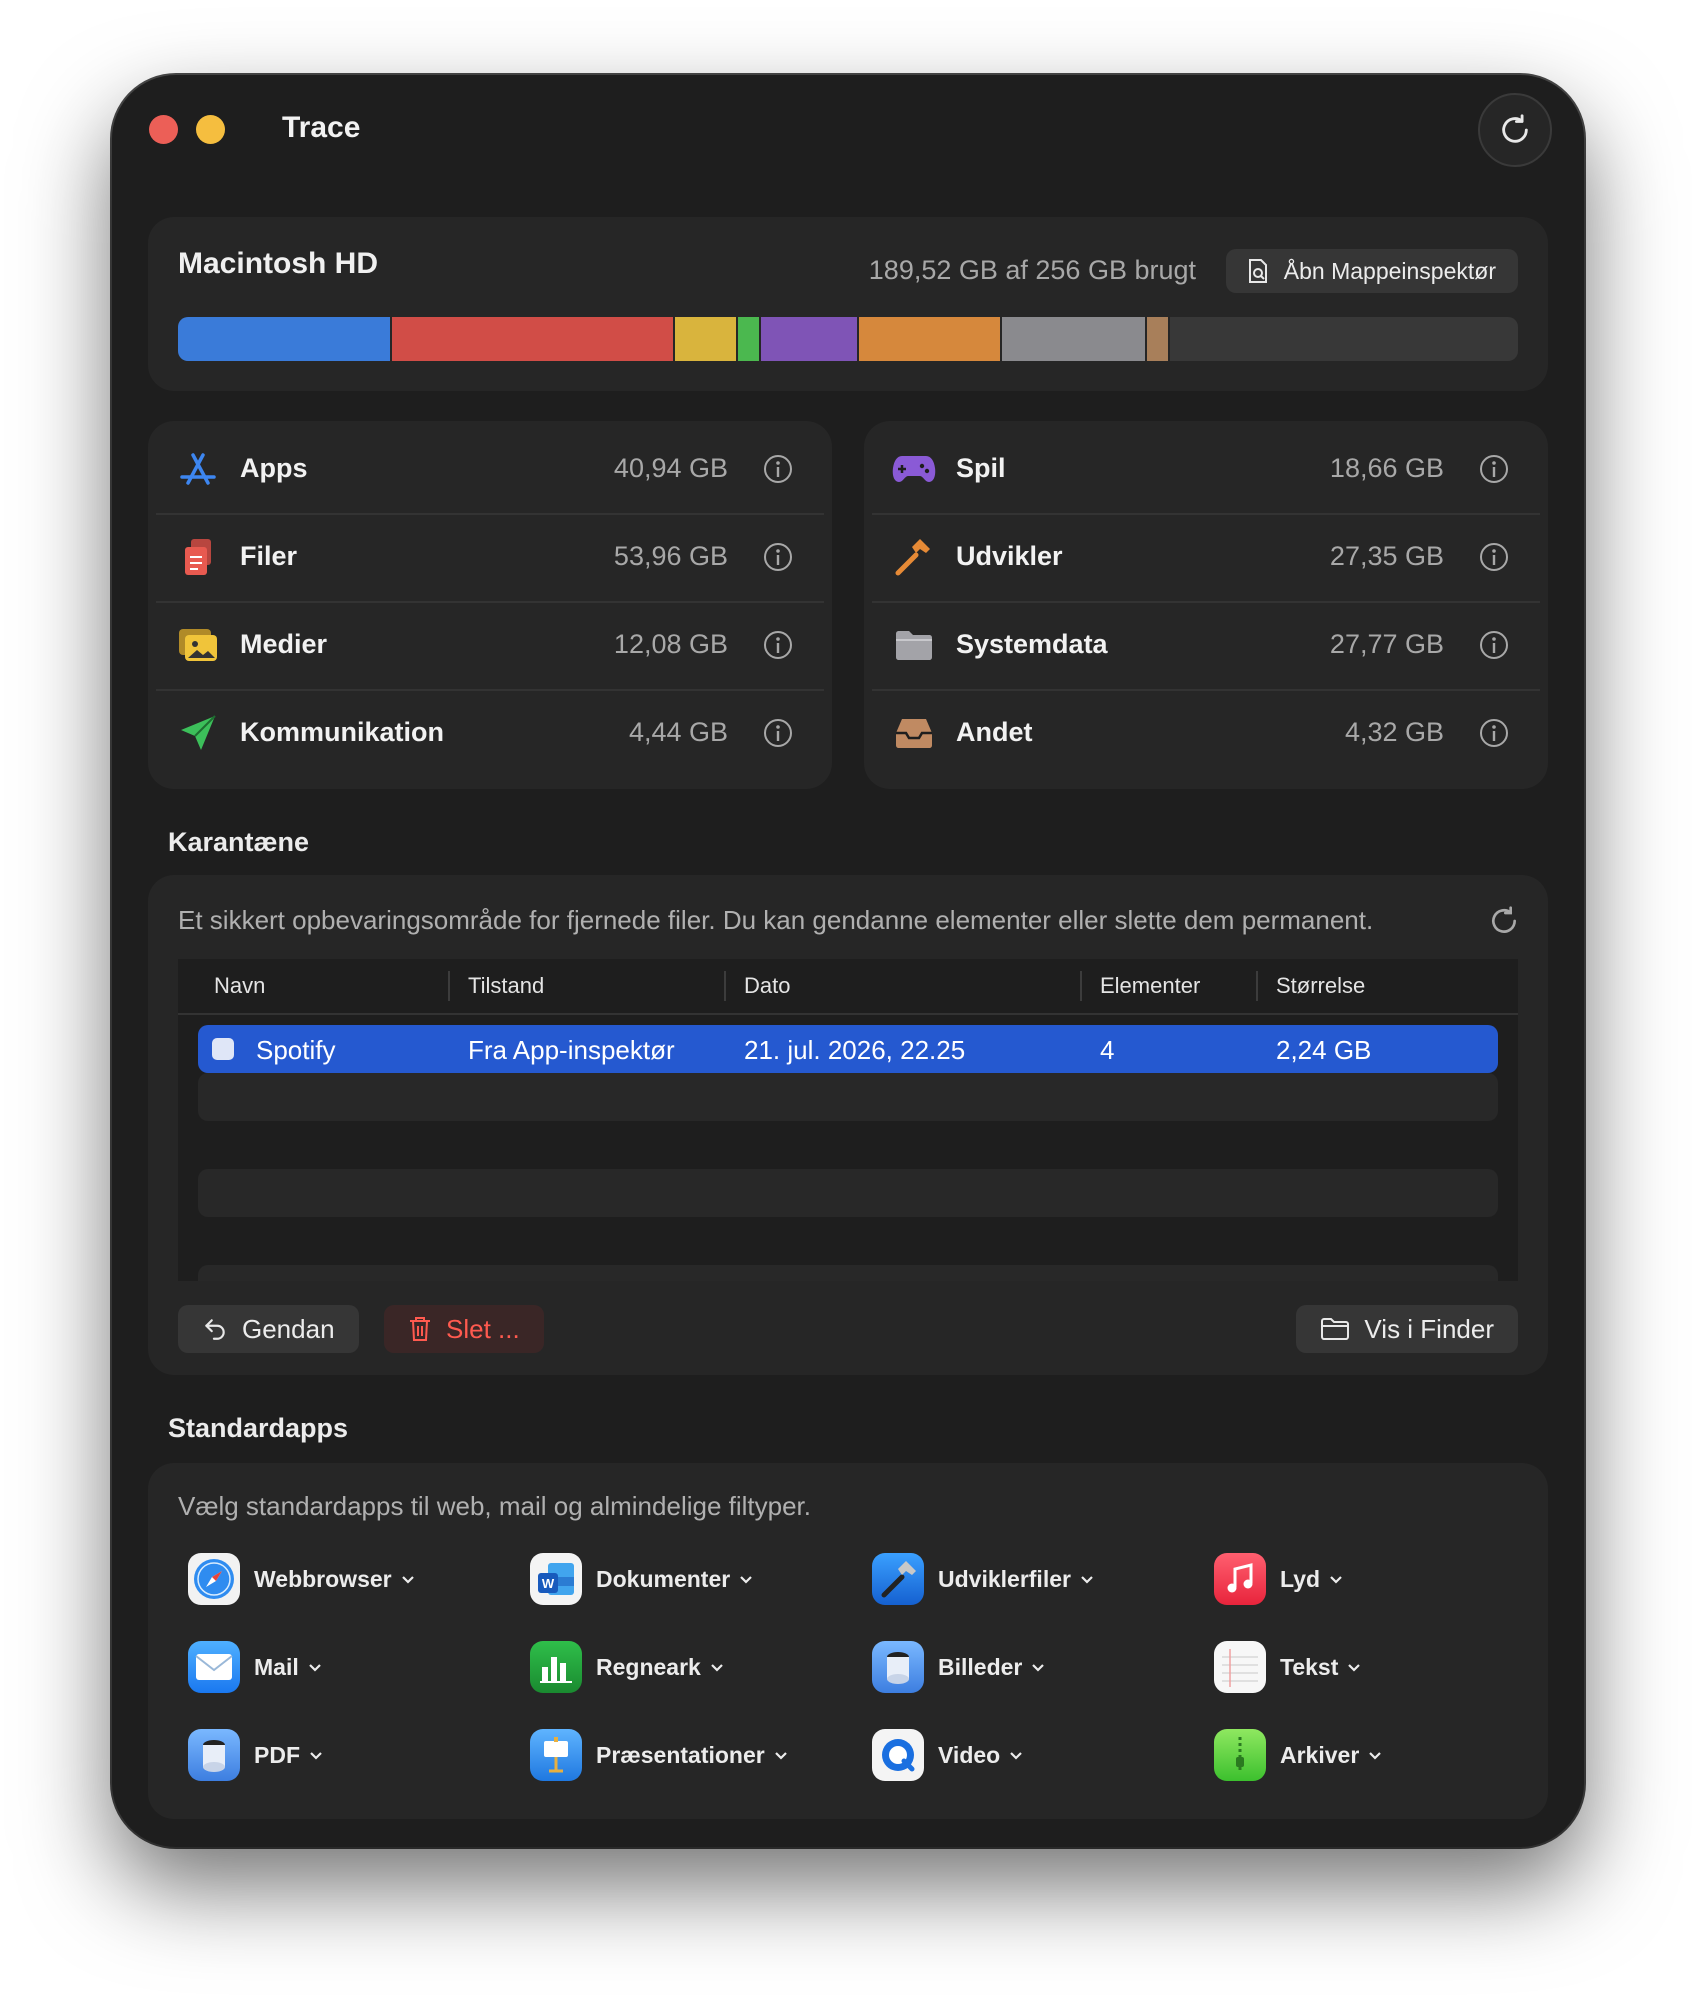 Image resolution: width=1696 pixels, height=1996 pixels. I want to click on category-size: 4,44 GB, so click(678, 732).